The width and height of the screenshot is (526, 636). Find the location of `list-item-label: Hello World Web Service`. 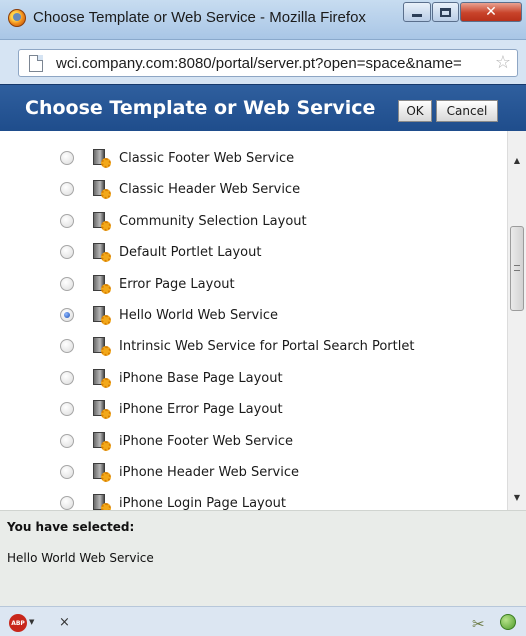

list-item-label: Hello World Web Service is located at coordinates (198, 315).